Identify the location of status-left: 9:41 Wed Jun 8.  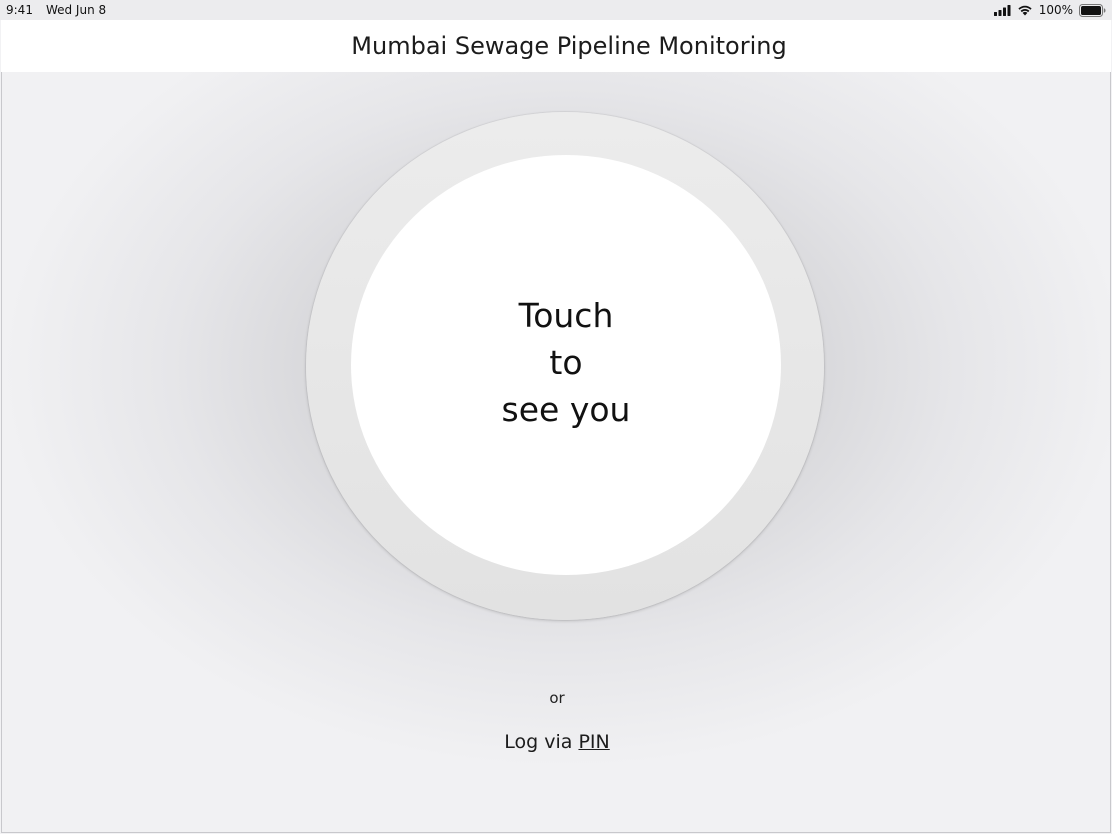
(56, 10).